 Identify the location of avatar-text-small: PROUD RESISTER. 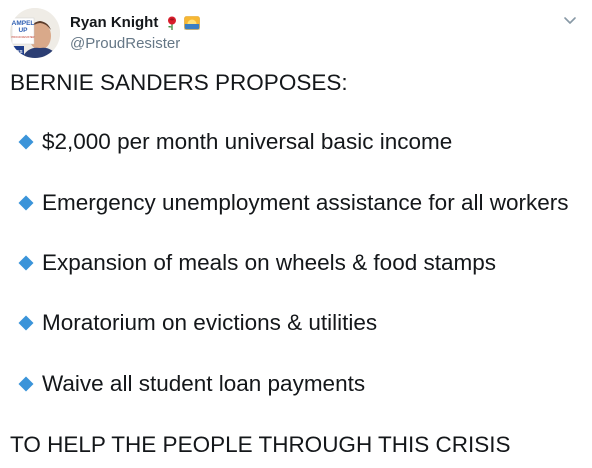
(22, 37).